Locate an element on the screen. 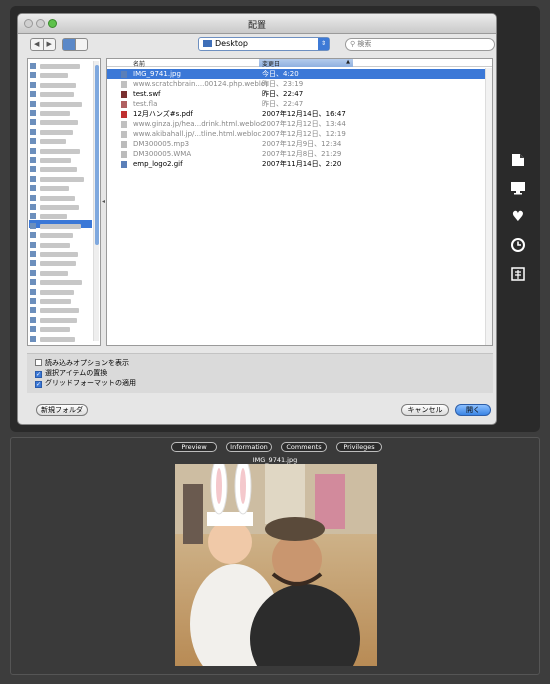  search-field: ⚲ is located at coordinates (420, 44).